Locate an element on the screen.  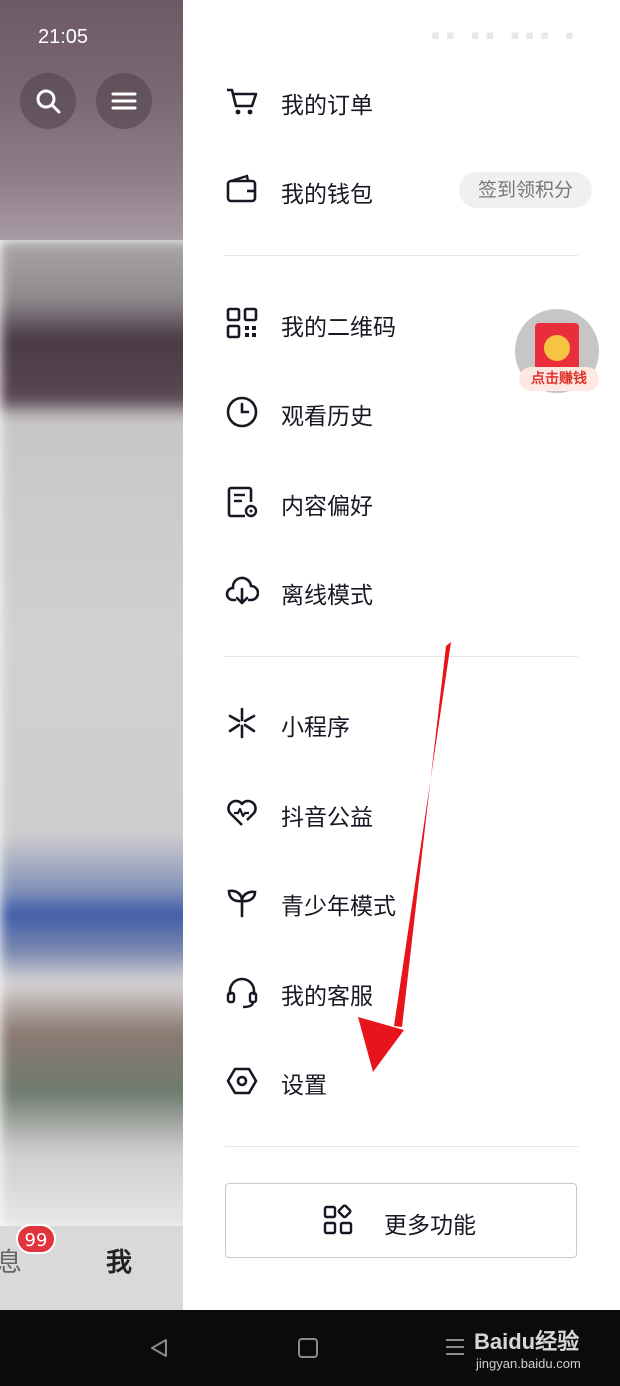
tab-me: 我 is located at coordinates (119, 1260).